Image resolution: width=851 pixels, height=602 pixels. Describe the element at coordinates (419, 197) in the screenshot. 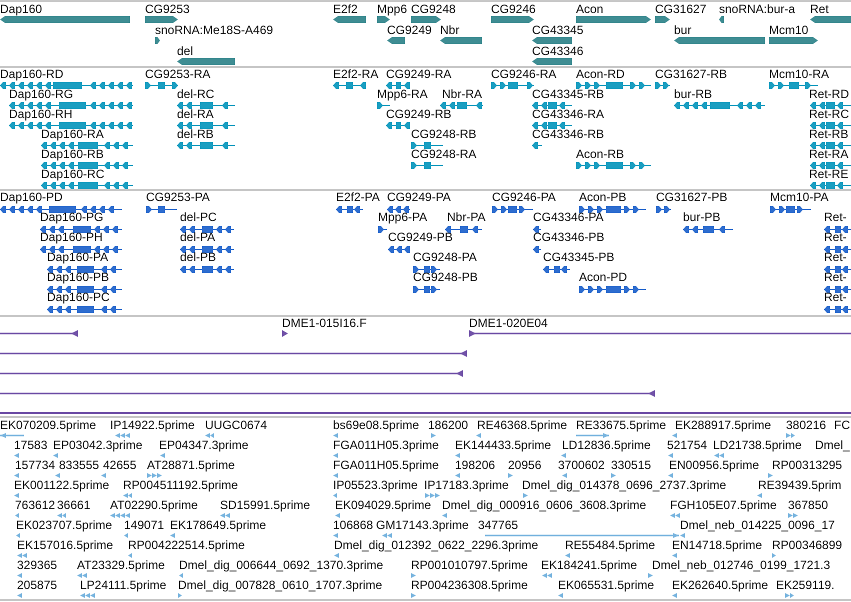

I see `protein-label: CG9249-PA` at that location.